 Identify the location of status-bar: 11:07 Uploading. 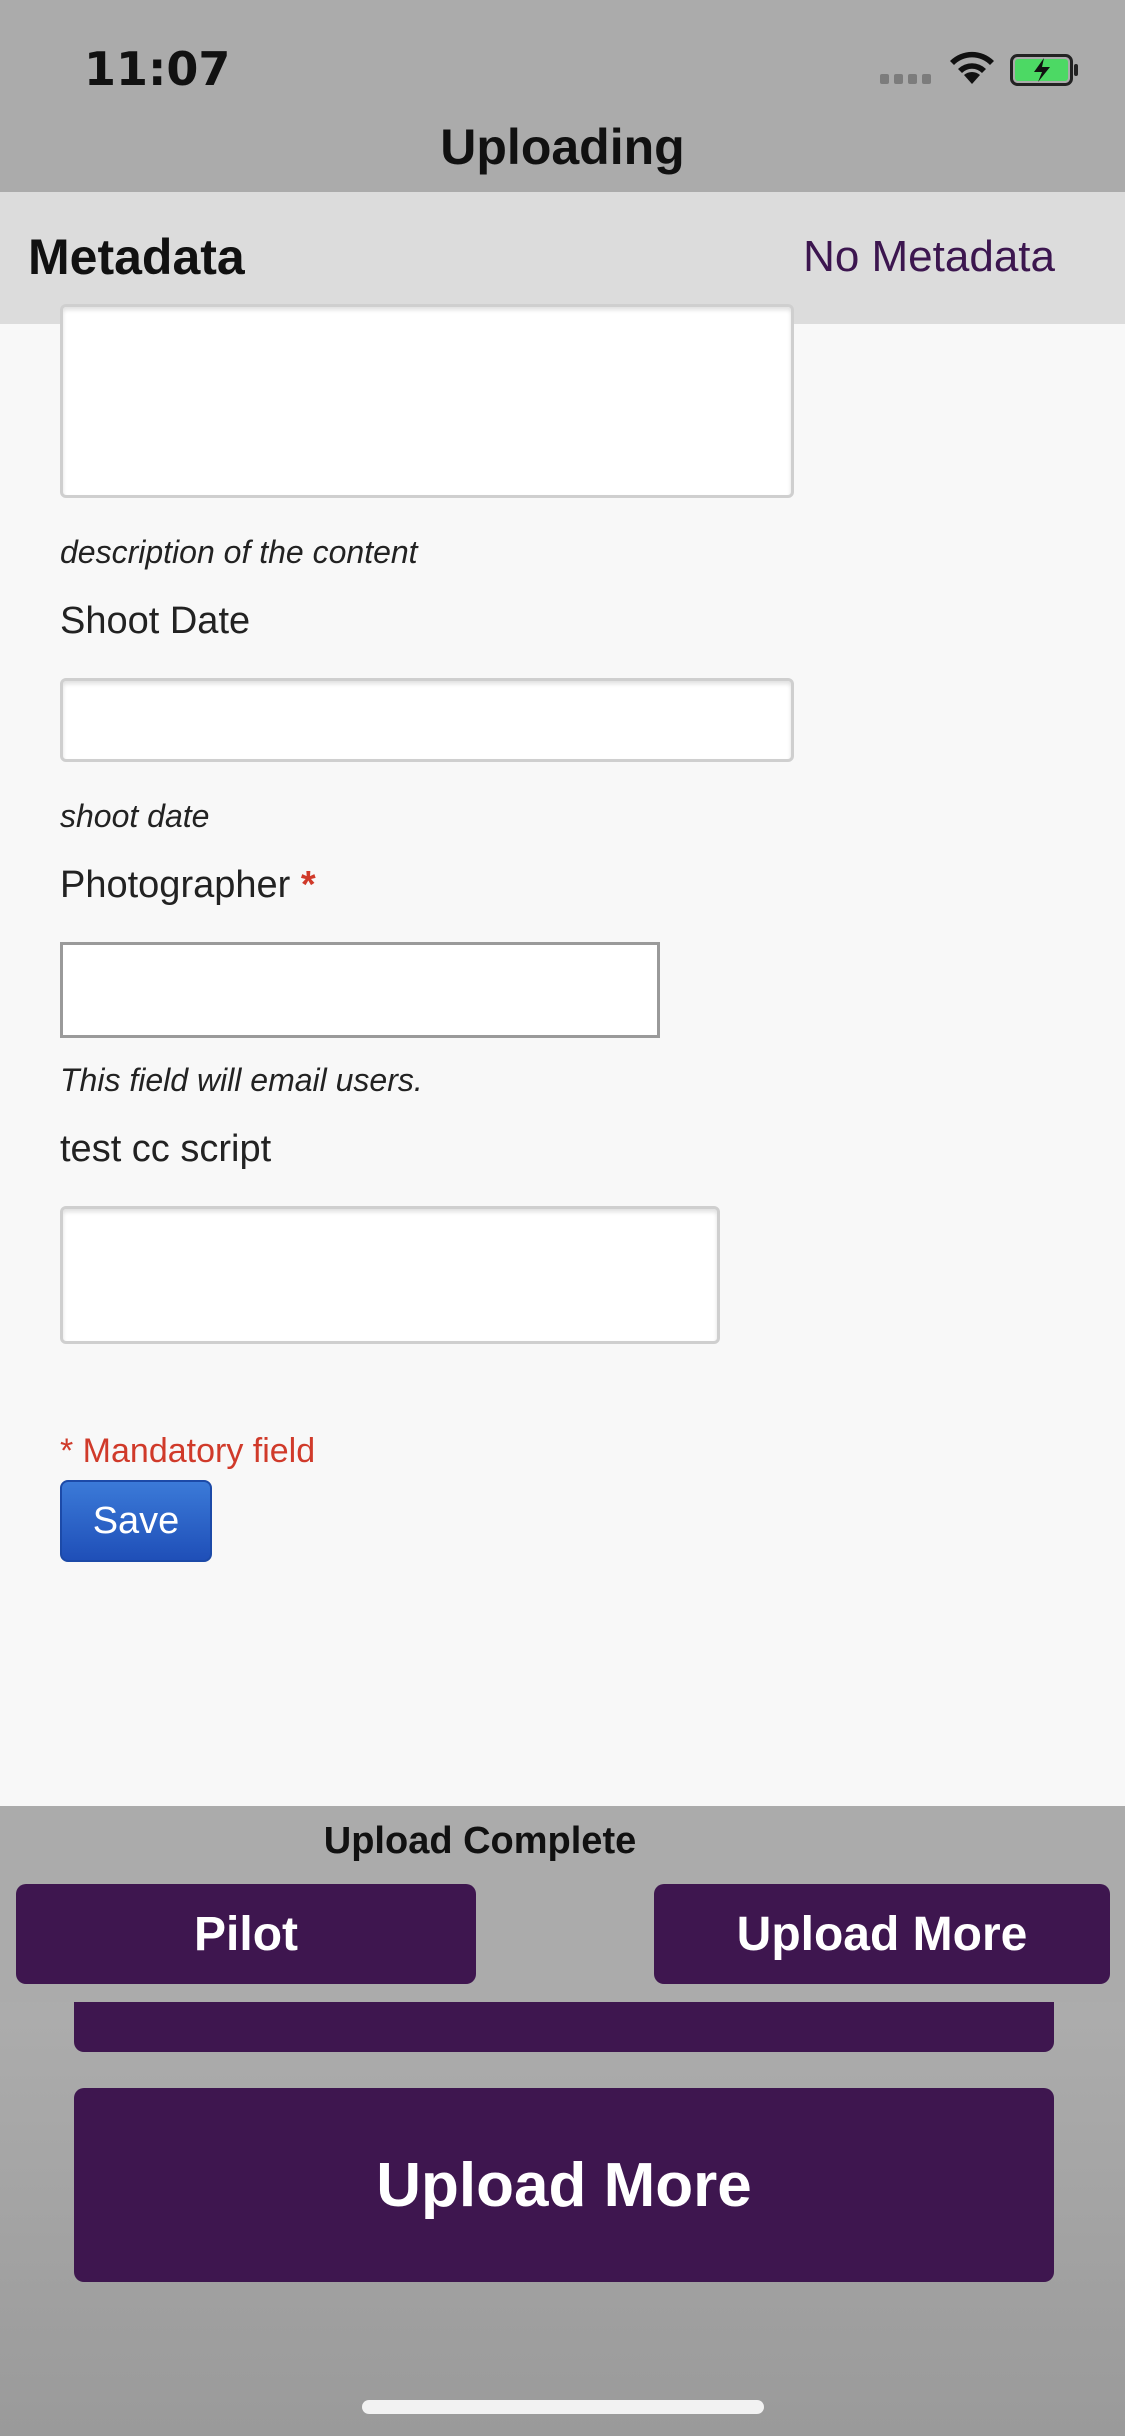
(562, 96).